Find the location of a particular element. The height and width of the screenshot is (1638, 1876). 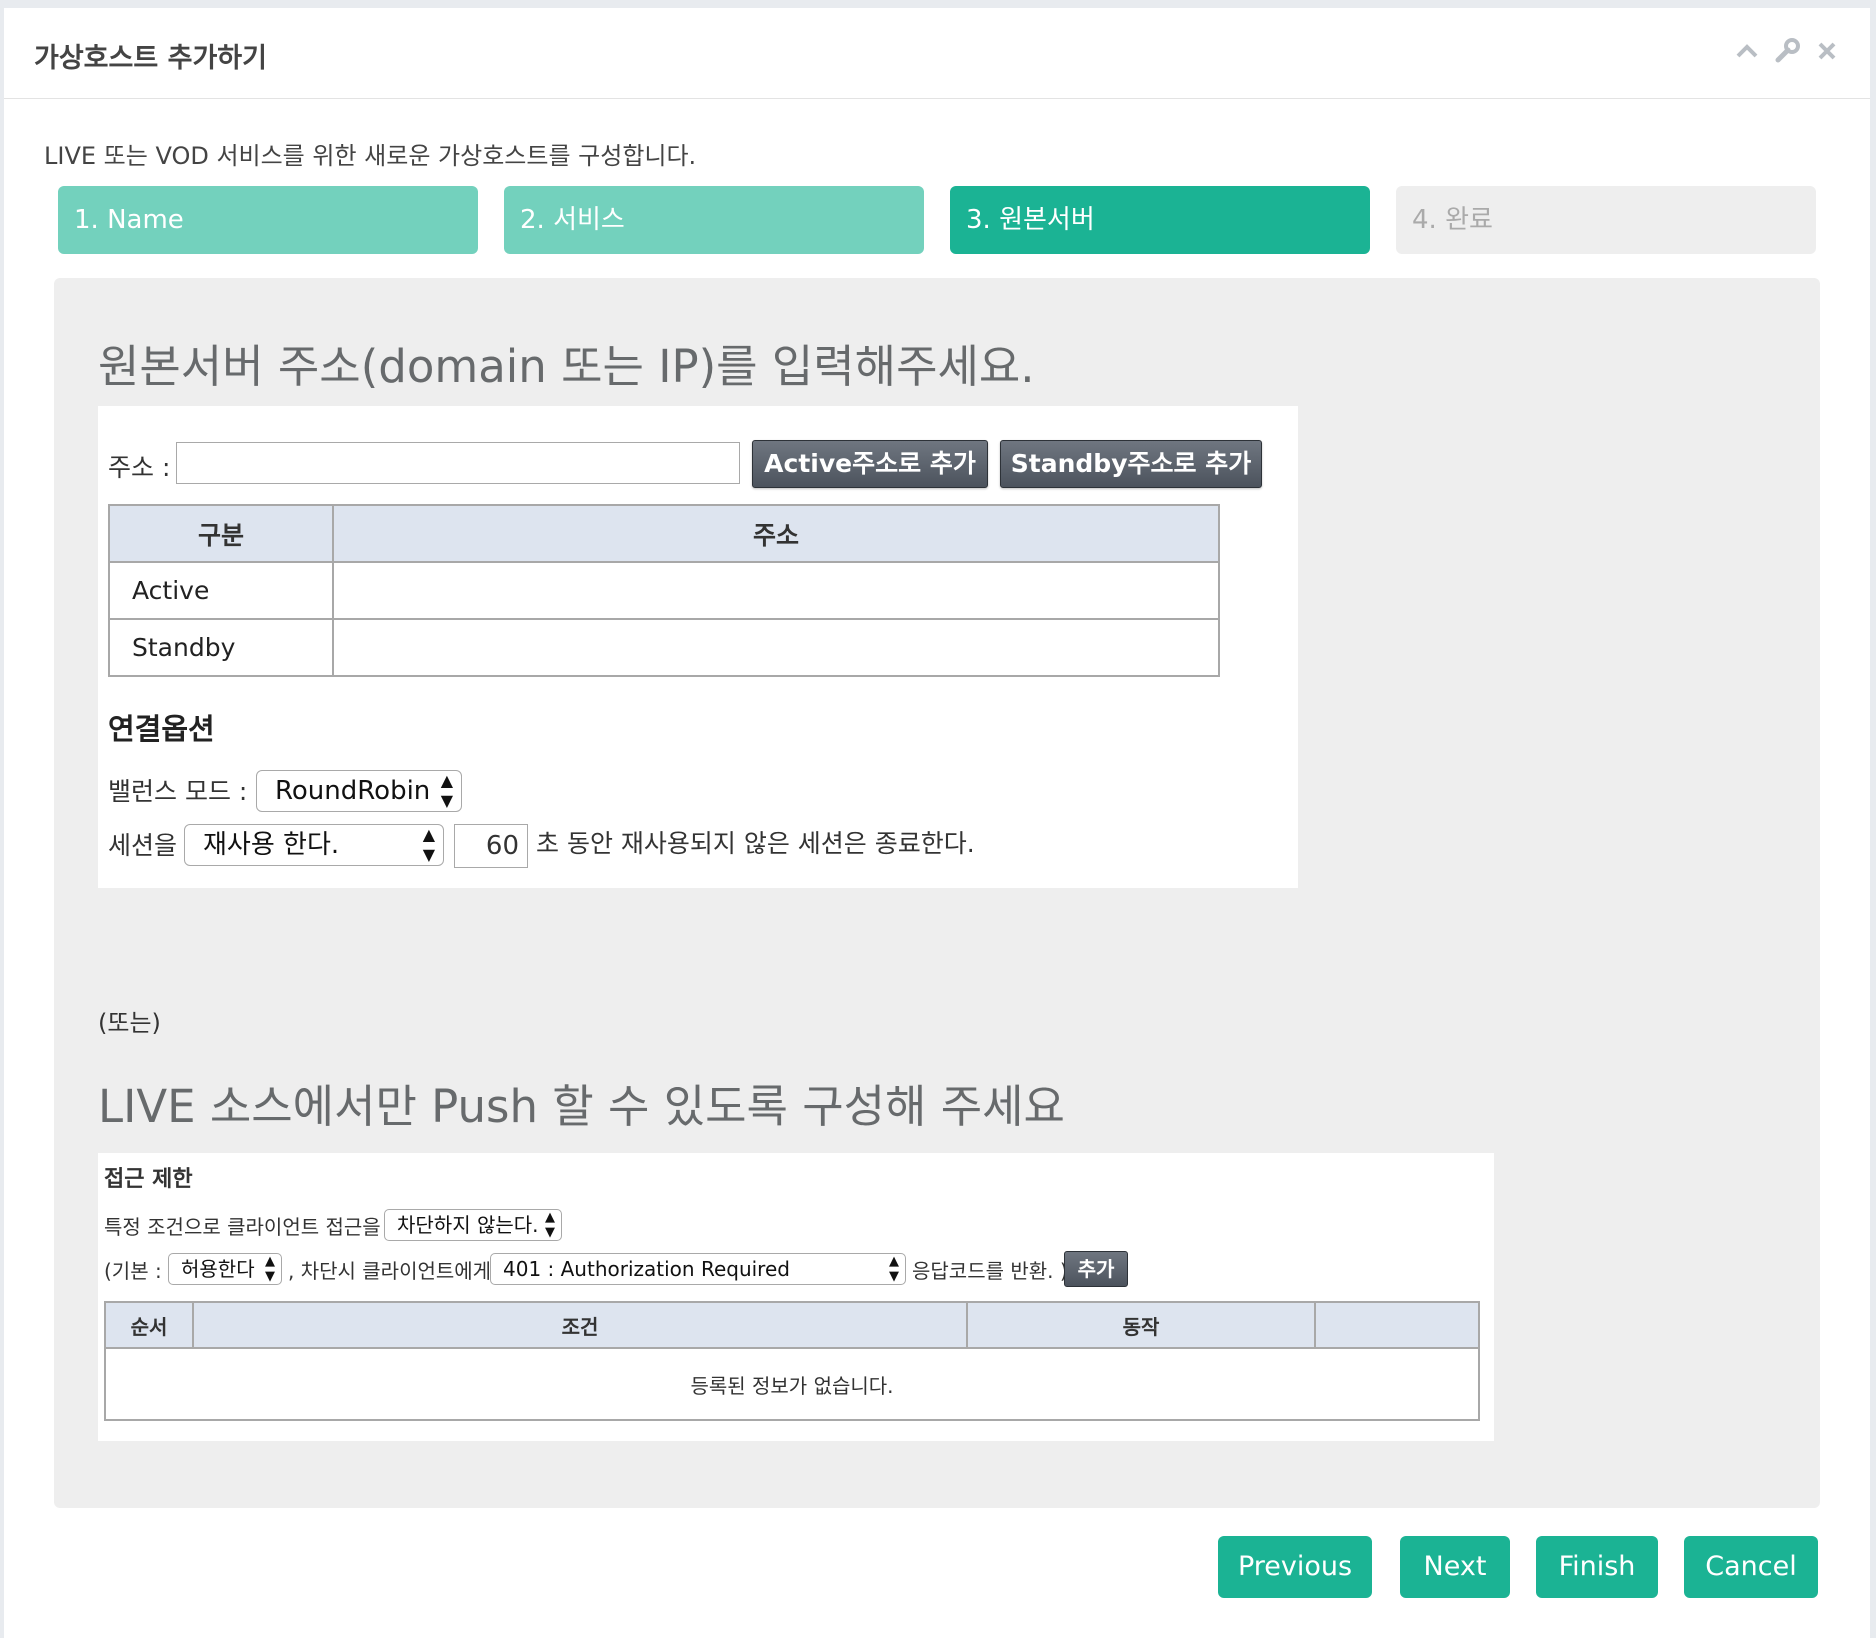

origin-heading: 원본서버 주소(domain 또는 IP)를 입력해주세요. is located at coordinates (566, 366).